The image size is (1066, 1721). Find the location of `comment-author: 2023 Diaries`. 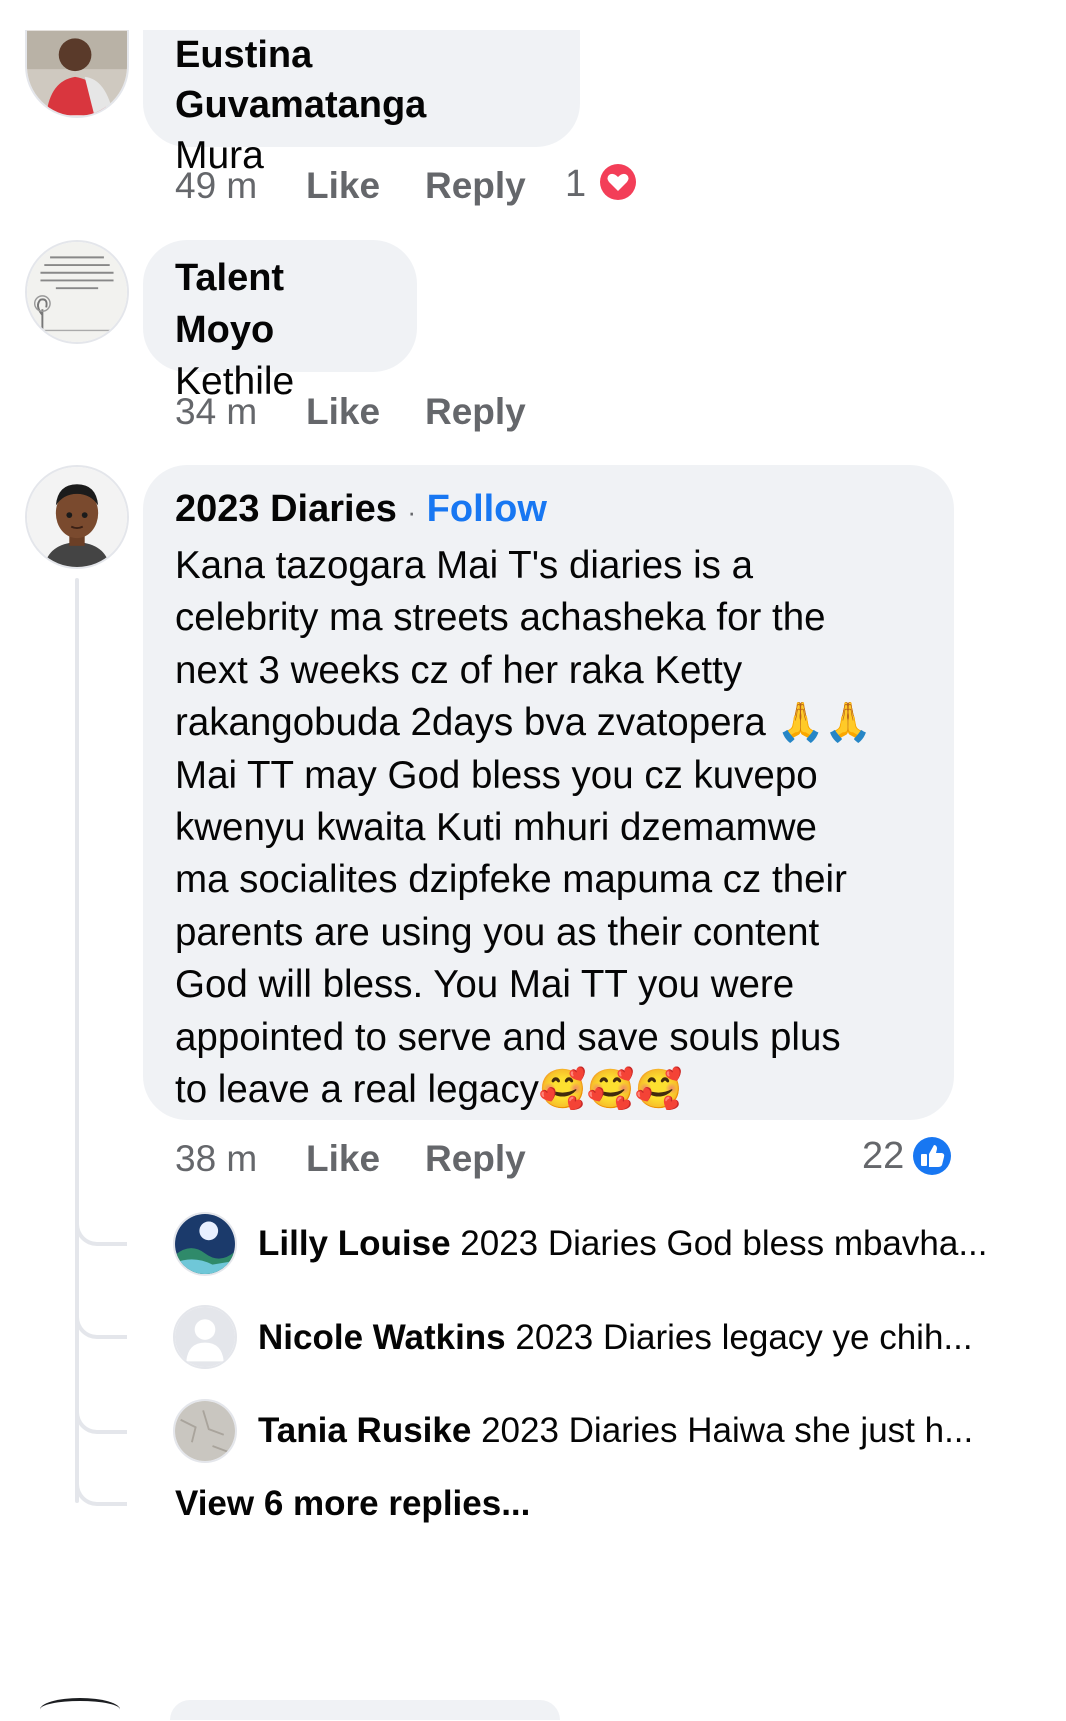

comment-author: 2023 Diaries is located at coordinates (286, 509).